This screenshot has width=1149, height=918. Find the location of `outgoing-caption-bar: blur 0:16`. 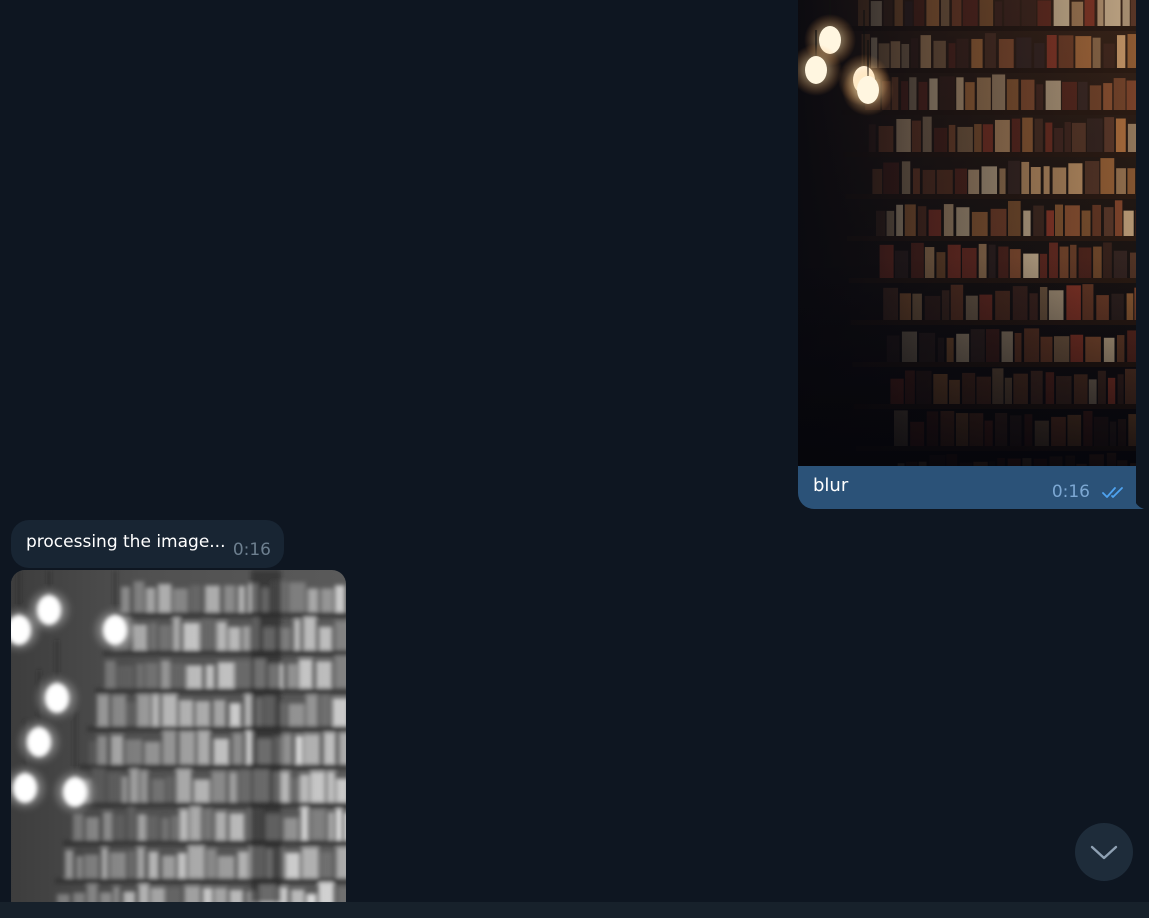

outgoing-caption-bar: blur 0:16 is located at coordinates (967, 487).